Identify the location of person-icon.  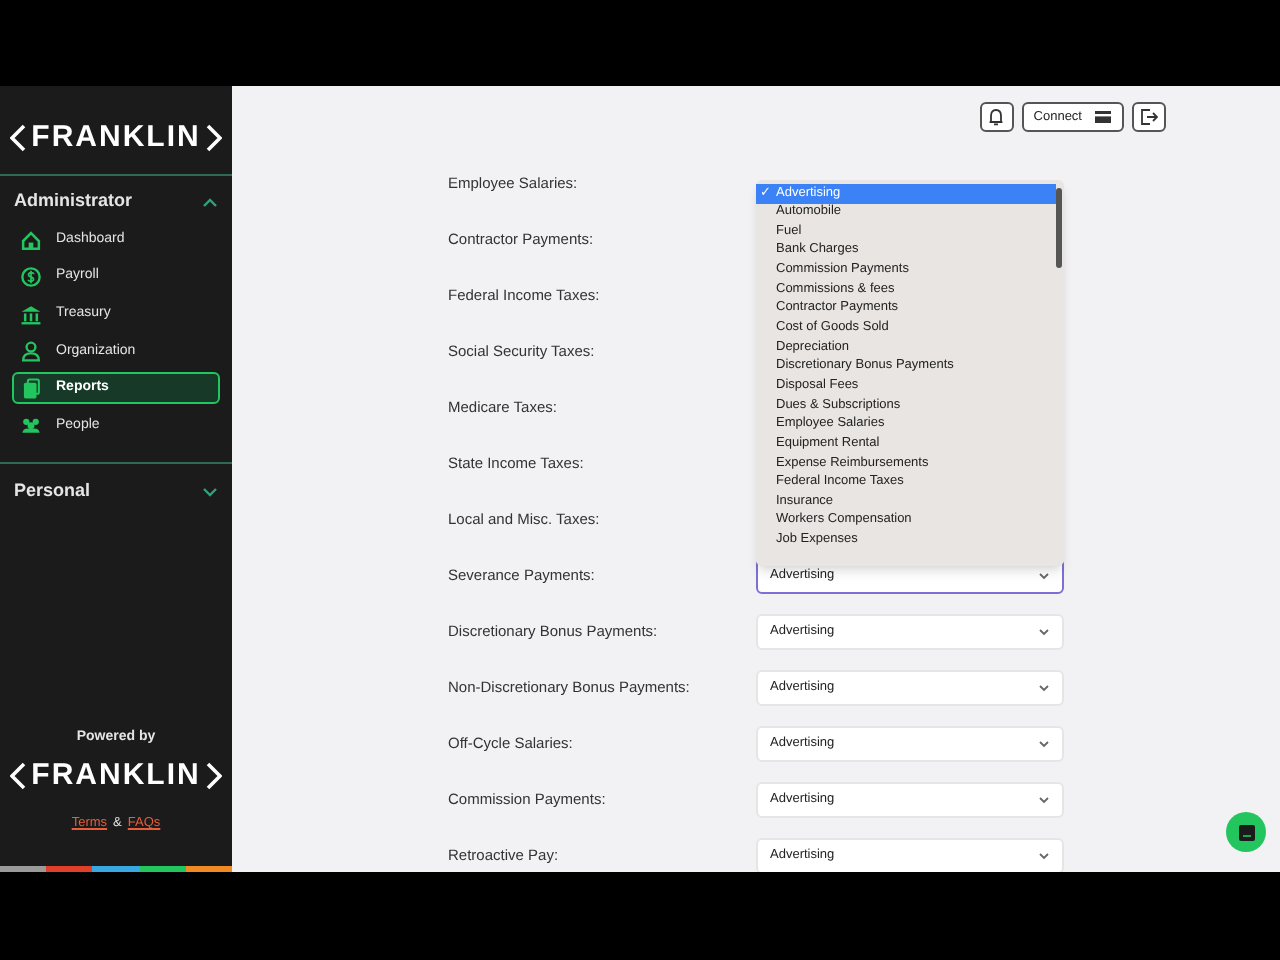
(31, 351).